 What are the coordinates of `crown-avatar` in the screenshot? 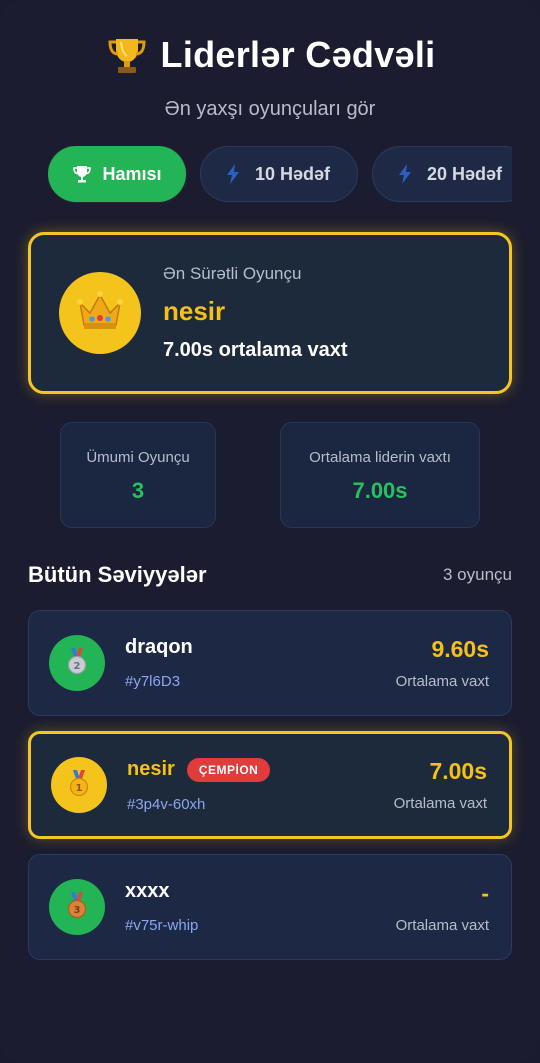 It's located at (100, 313).